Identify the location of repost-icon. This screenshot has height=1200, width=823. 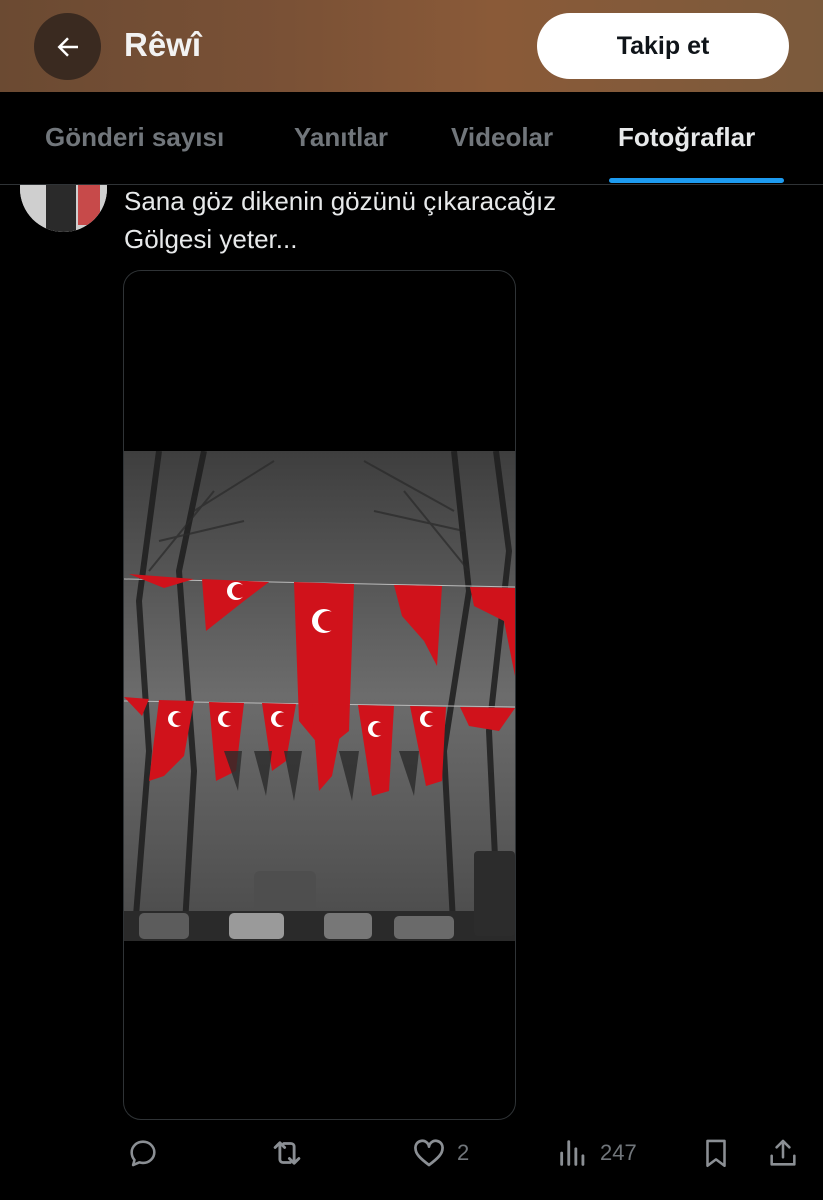
(287, 1153).